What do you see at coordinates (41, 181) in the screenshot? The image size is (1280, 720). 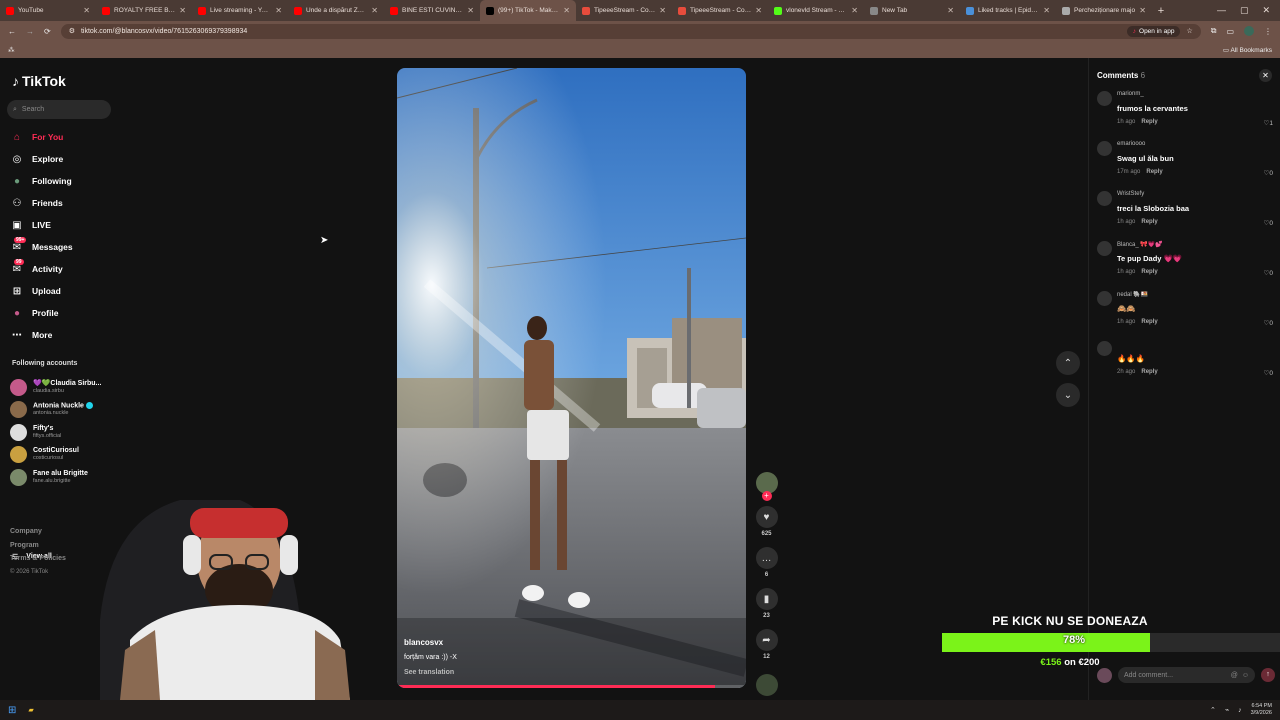 I see `nav-item-following: ● Following` at bounding box center [41, 181].